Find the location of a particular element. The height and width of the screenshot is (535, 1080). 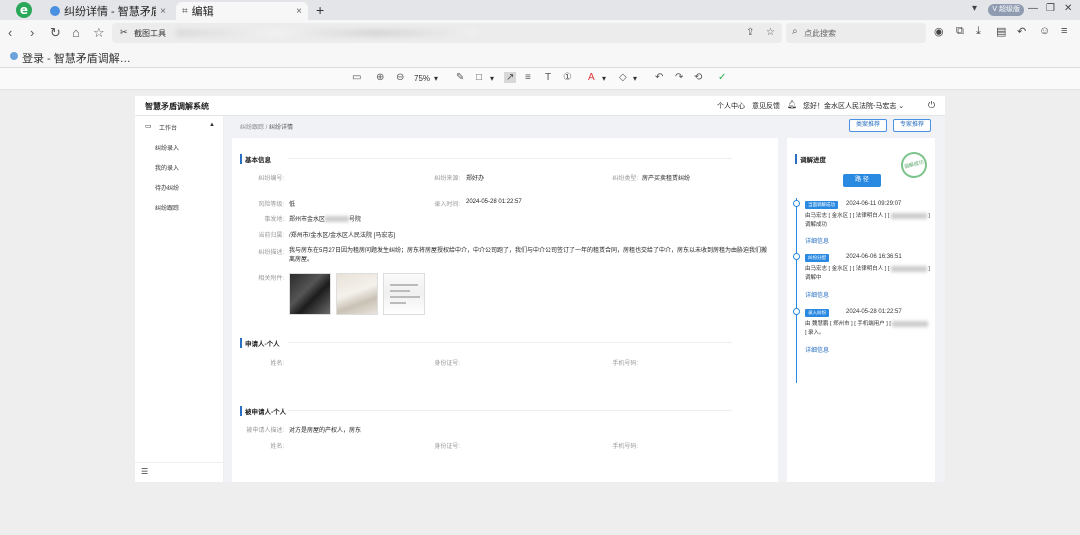

bell-icon: 🔔︎ is located at coordinates (792, 104).